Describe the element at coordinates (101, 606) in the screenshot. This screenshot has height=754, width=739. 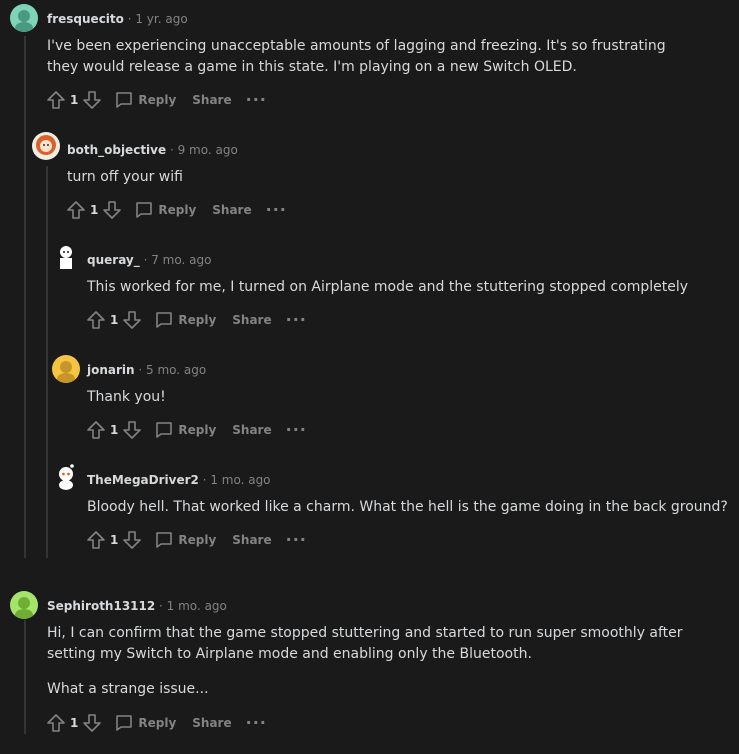
I see `author-name: Sephiroth13112` at that location.